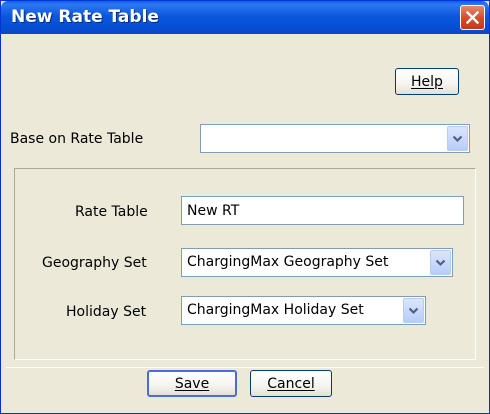 This screenshot has width=490, height=414. I want to click on holiday-set-dropdown, so click(413, 310).